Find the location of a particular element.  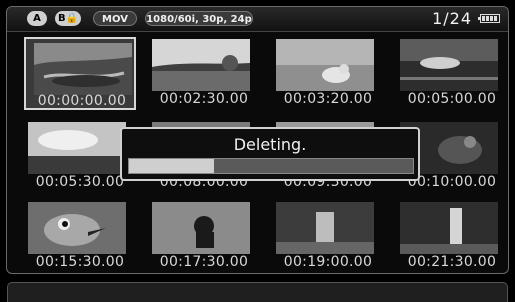

thumbnail-tile: 00:15:30.00 is located at coordinates (80, 236).